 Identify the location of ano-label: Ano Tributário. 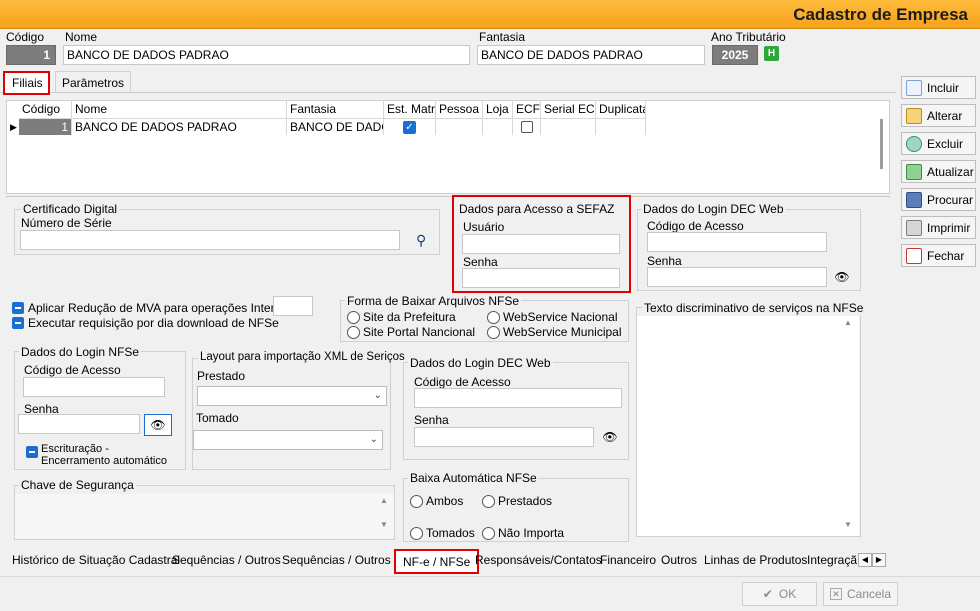
(748, 37).